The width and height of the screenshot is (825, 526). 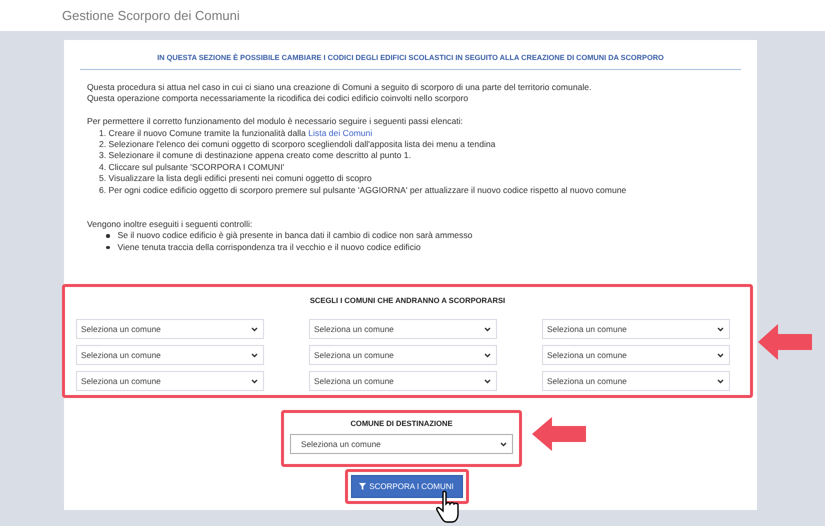 What do you see at coordinates (406, 486) in the screenshot?
I see `scorpora-button: SCORPORA I COMUNI` at bounding box center [406, 486].